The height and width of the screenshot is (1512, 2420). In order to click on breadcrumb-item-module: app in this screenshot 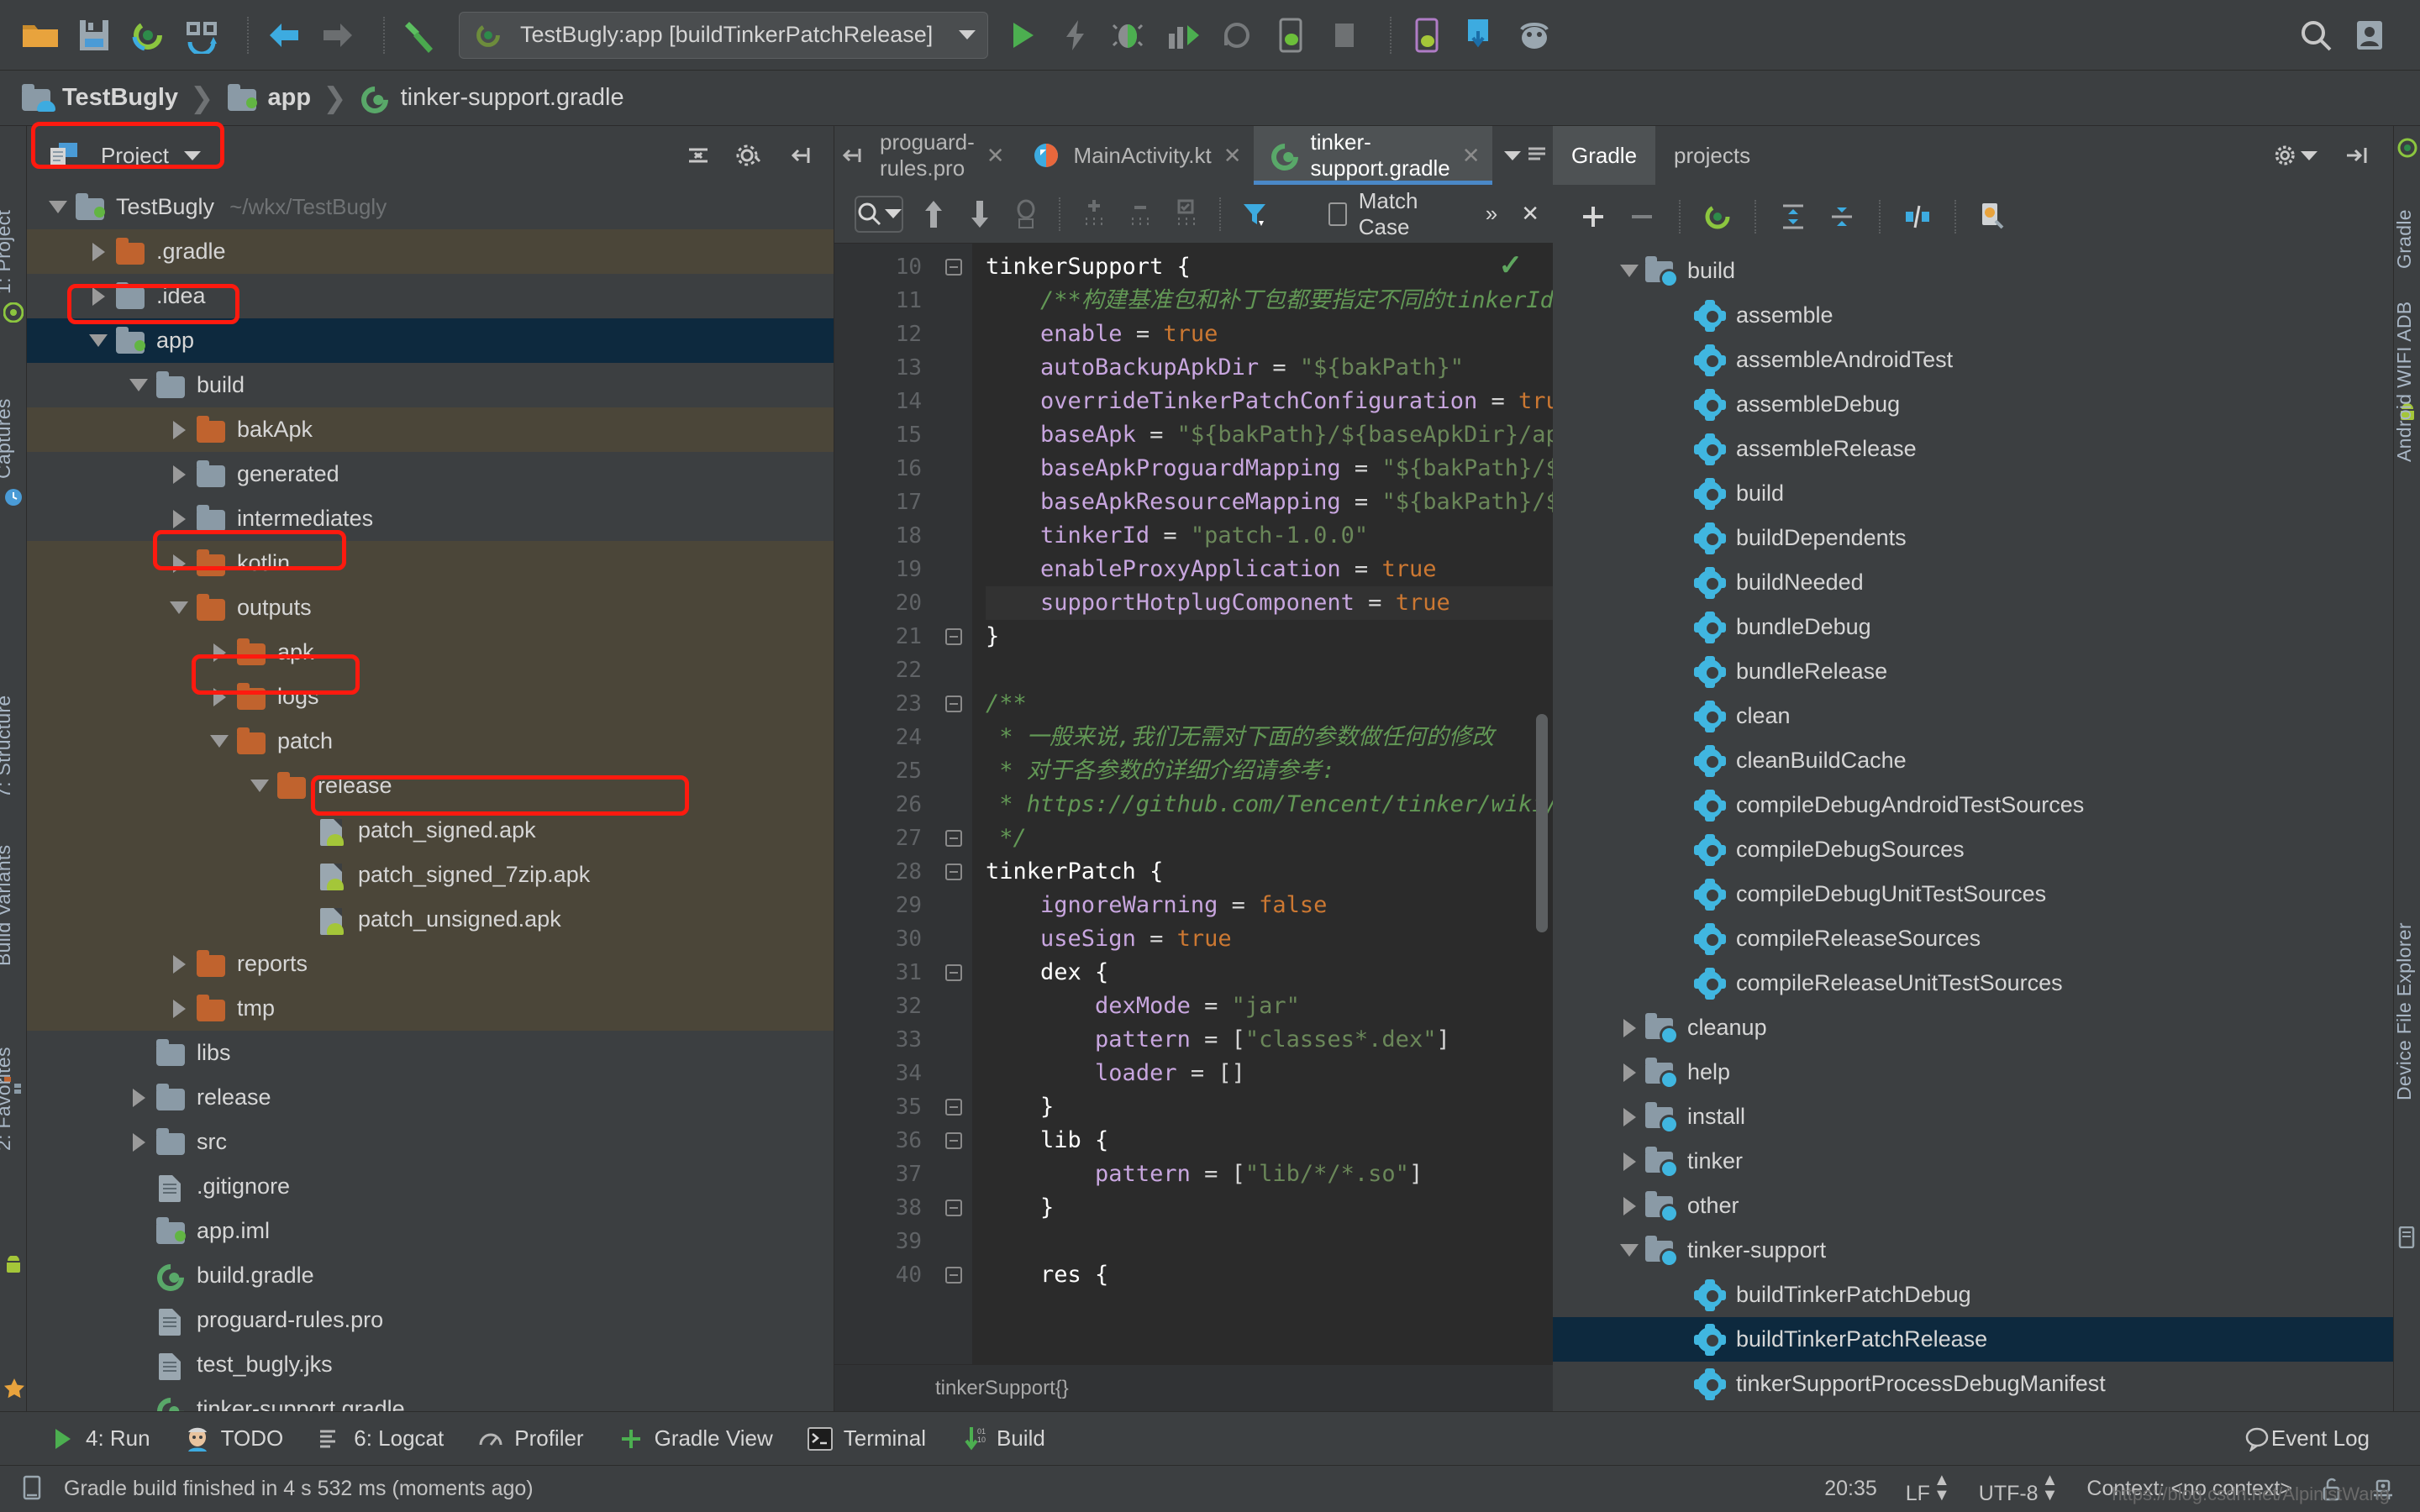, I will do `click(268, 98)`.